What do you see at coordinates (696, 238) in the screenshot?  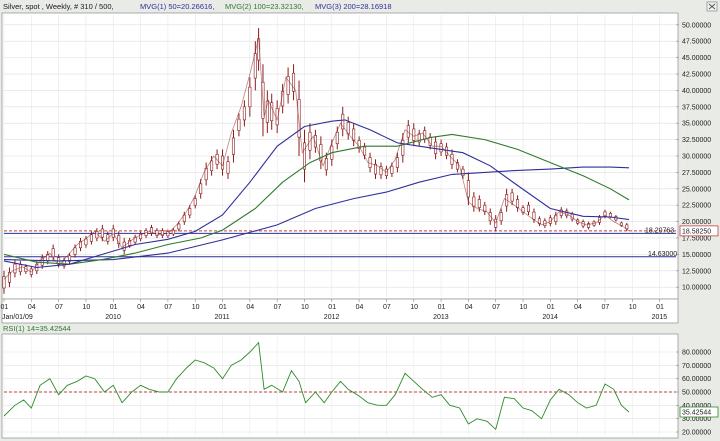 I see `price-y-tick-label: 17.50000` at bounding box center [696, 238].